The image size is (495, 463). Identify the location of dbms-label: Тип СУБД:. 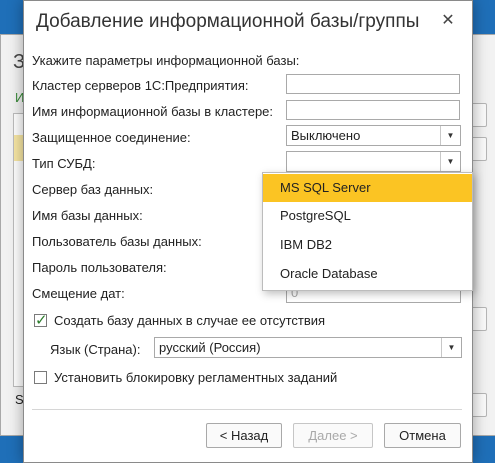
(64, 163).